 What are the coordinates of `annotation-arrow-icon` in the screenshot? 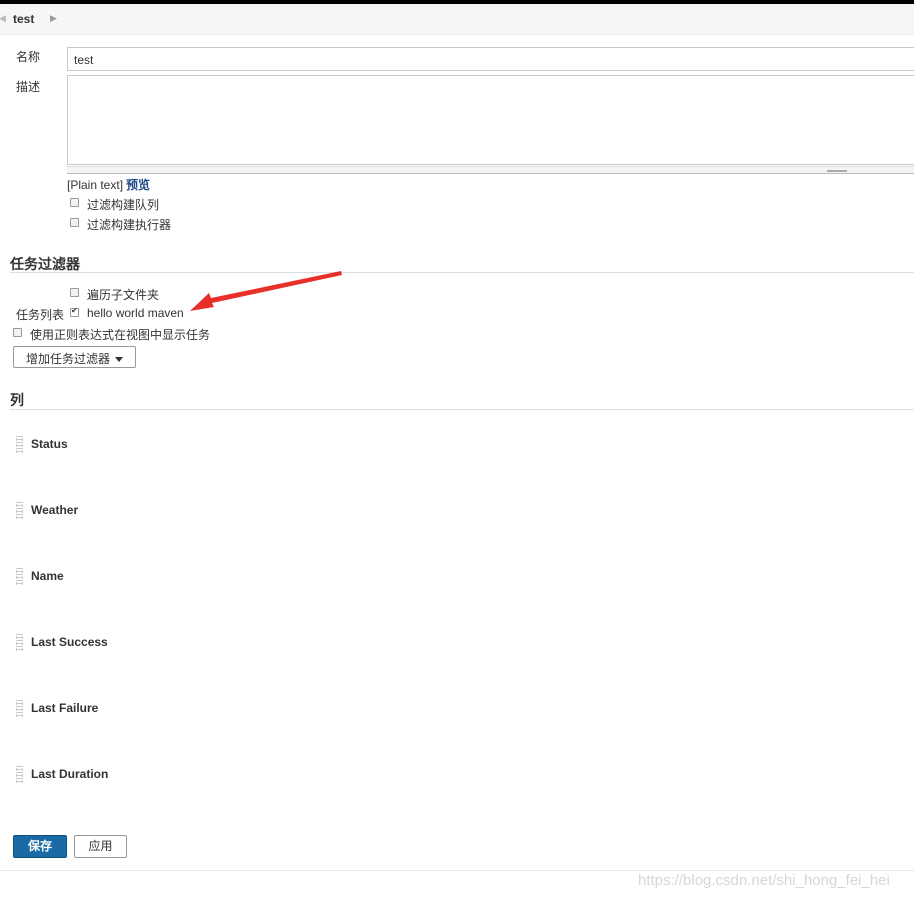 It's located at (266, 291).